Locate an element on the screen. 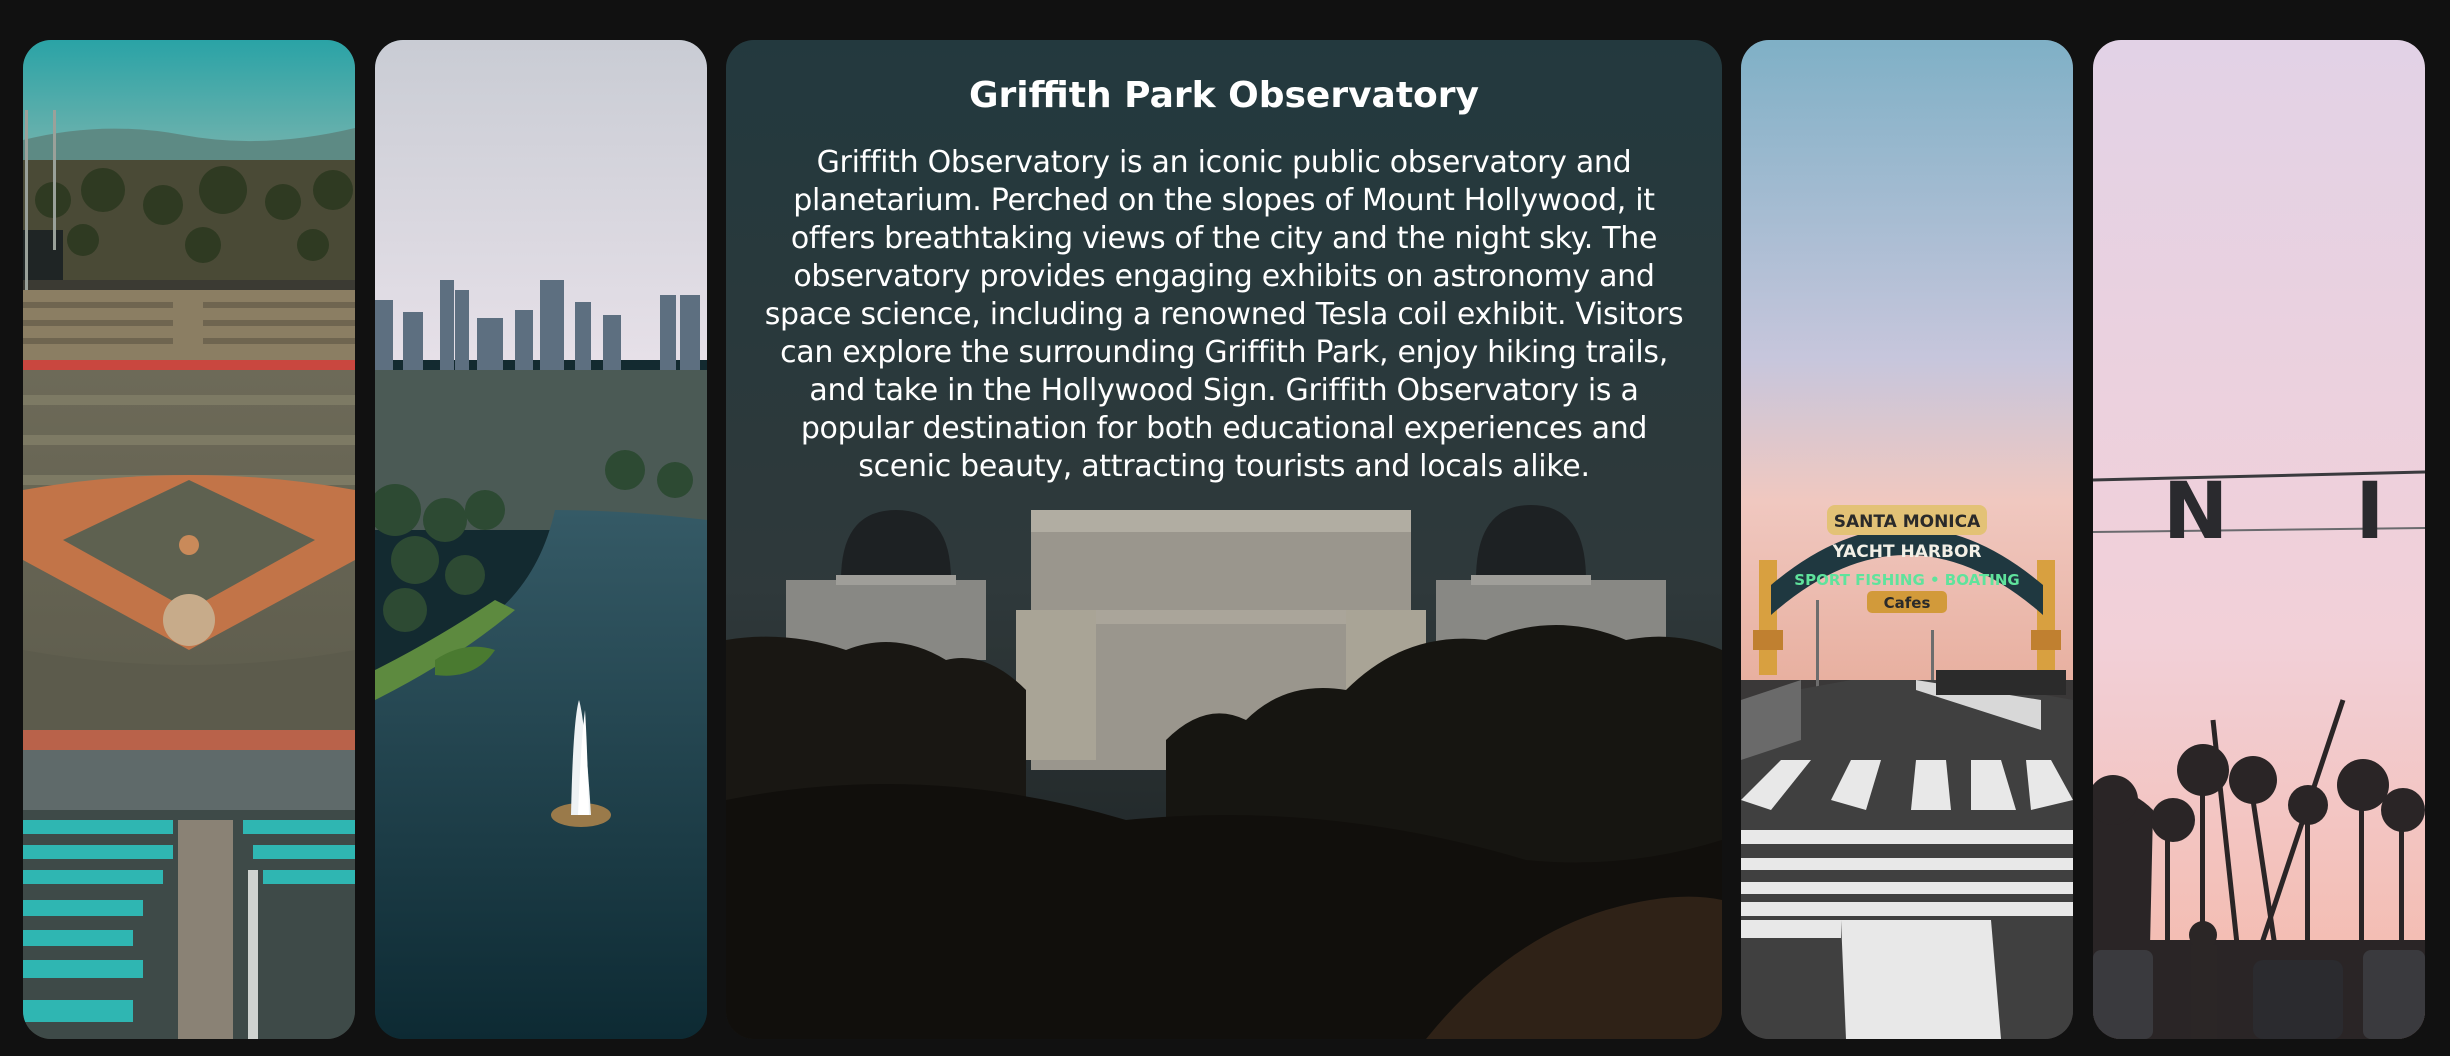  sign-small-text: Cafes is located at coordinates (1907, 603).